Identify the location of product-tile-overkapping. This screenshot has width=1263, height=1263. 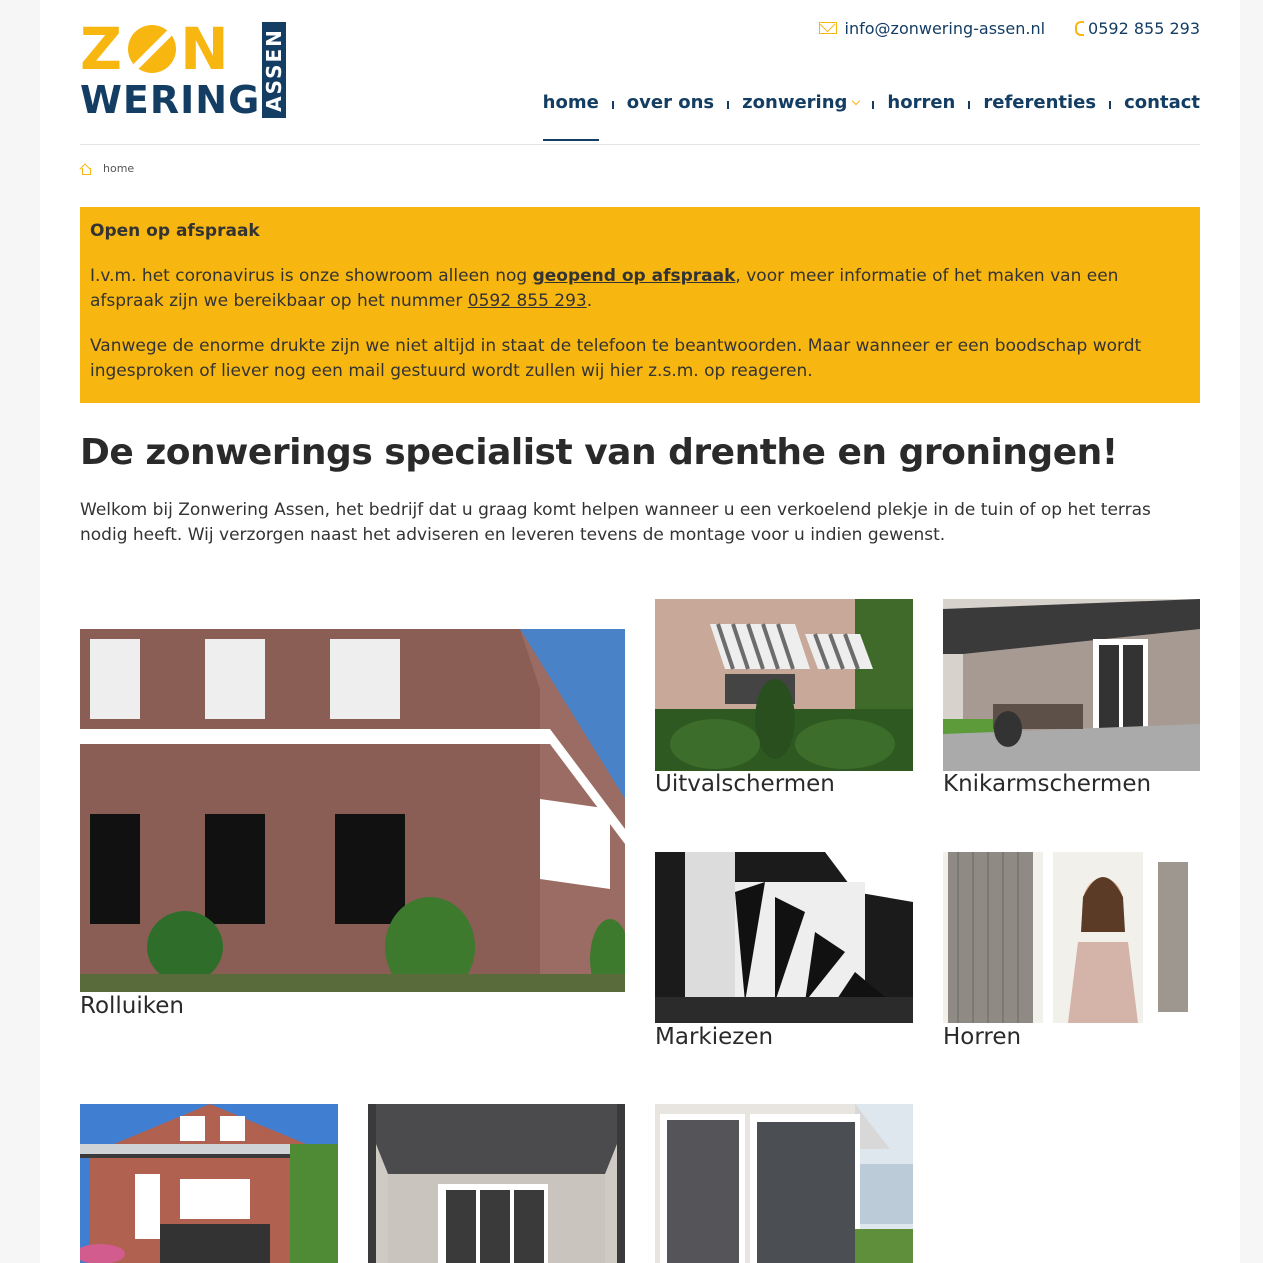
(209, 1183).